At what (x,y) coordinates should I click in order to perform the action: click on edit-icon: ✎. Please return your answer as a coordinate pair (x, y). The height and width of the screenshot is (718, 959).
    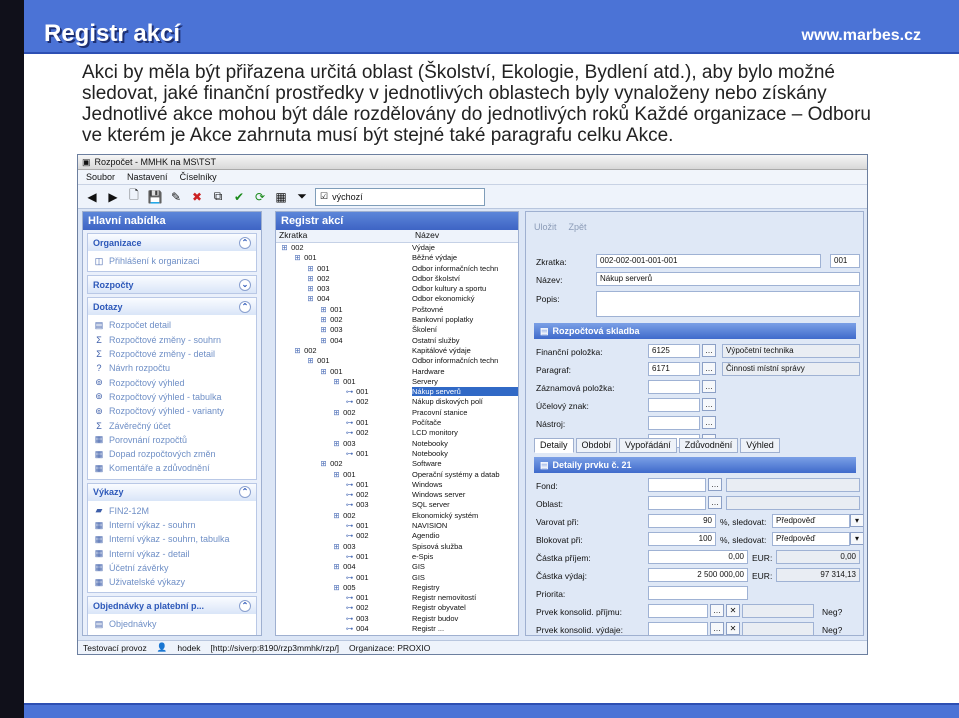
    Looking at the image, I should click on (176, 197).